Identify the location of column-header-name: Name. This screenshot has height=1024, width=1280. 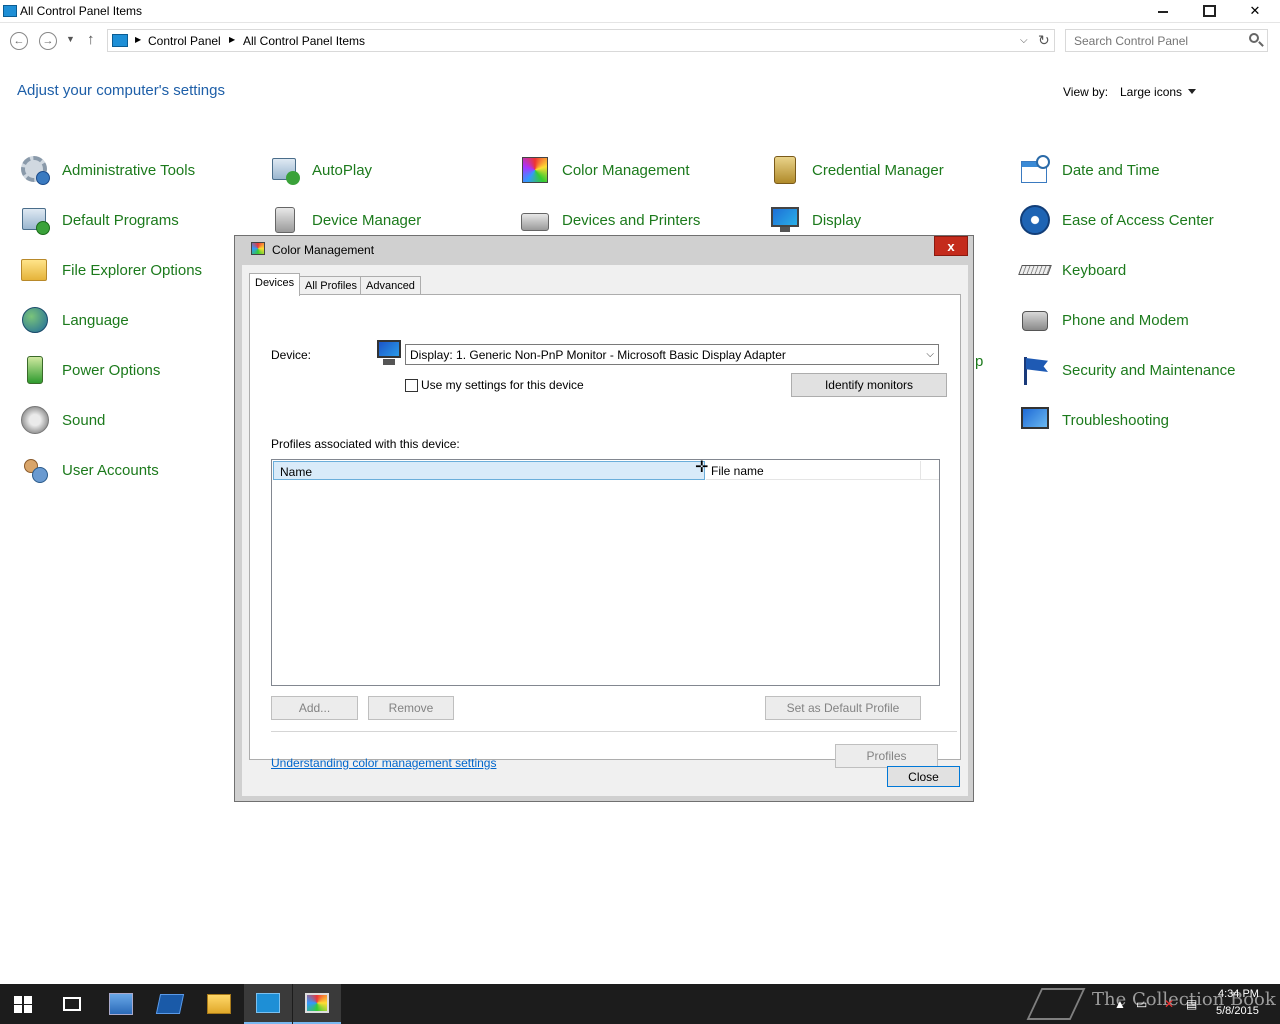
(489, 470).